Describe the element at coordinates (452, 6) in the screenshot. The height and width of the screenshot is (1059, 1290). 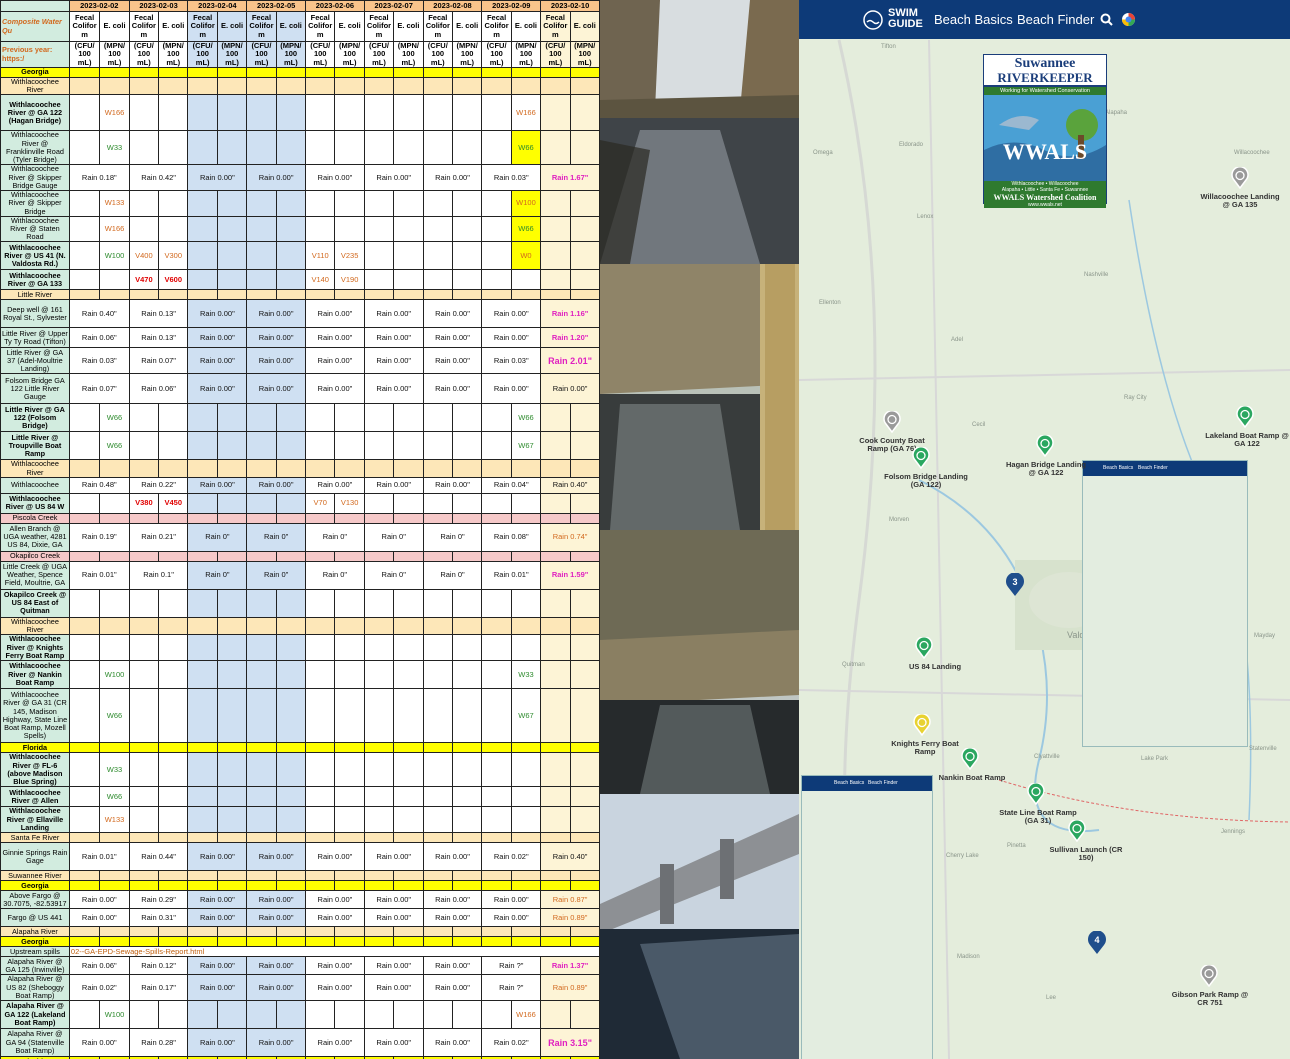
I see `date-header: 2023-02-08` at that location.